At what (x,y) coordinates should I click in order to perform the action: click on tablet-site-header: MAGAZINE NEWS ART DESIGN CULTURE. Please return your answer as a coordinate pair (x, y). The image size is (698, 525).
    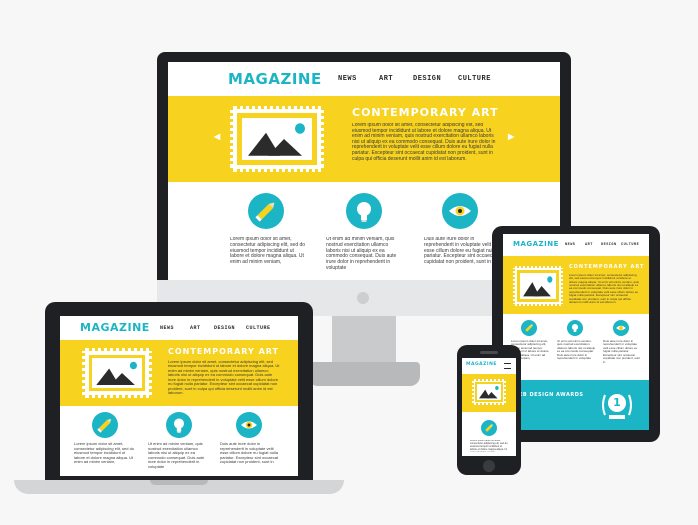
    Looking at the image, I should click on (576, 245).